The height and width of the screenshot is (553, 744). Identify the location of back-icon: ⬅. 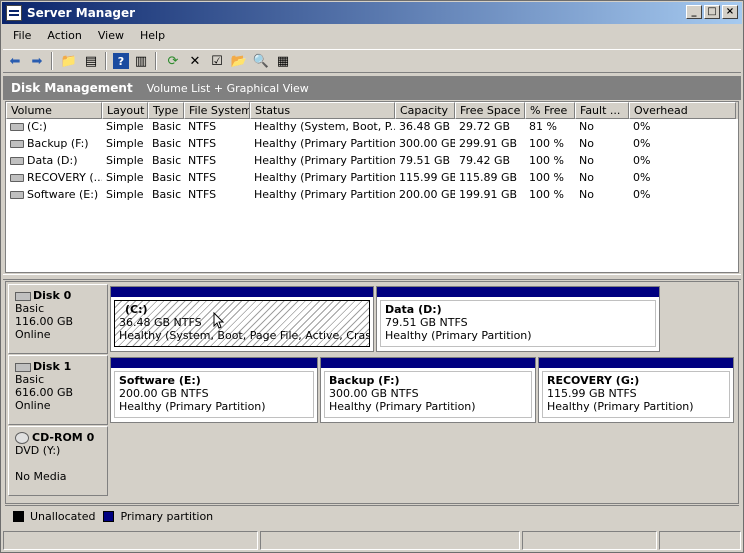
(15, 61).